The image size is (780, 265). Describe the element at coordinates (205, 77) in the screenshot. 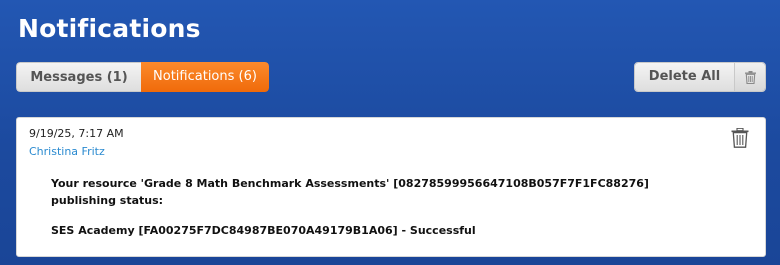

I see `tab-notifications: Notifications (6)` at that location.